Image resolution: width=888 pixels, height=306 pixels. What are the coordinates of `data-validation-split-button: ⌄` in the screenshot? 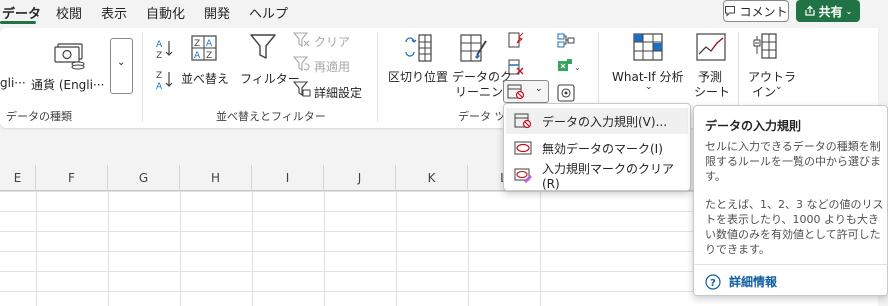 It's located at (526, 91).